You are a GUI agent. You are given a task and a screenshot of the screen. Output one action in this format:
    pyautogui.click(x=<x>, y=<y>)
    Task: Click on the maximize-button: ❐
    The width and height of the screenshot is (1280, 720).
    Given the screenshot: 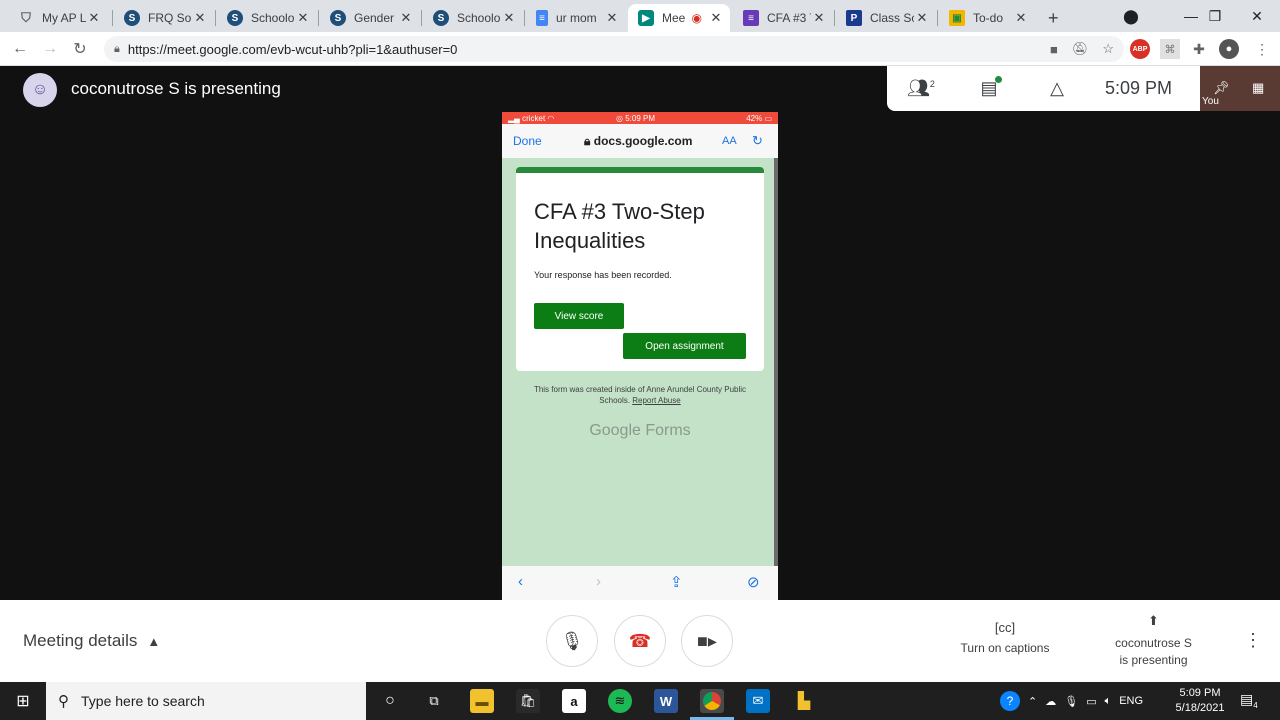 What is the action you would take?
    pyautogui.click(x=1215, y=16)
    